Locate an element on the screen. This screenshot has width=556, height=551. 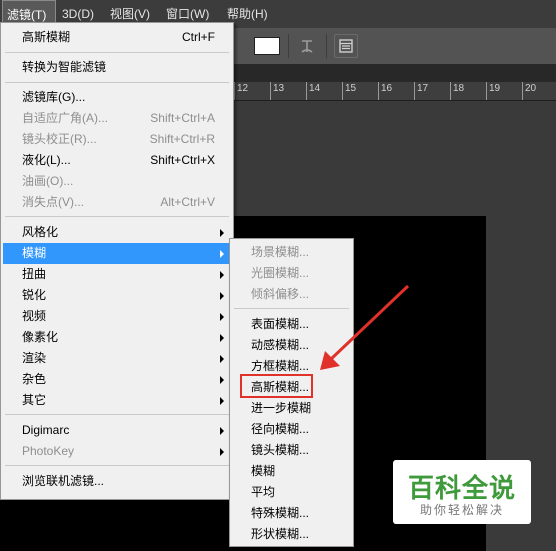
watermark-subtitle: 助你轻松解决 is located at coordinates (461, 510).